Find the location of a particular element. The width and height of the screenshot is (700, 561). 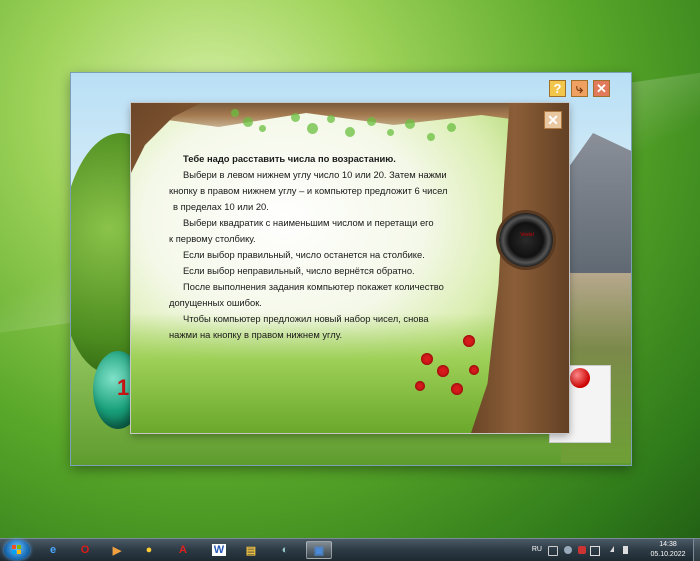

signpost-icon: ⤷ is located at coordinates (579, 88).